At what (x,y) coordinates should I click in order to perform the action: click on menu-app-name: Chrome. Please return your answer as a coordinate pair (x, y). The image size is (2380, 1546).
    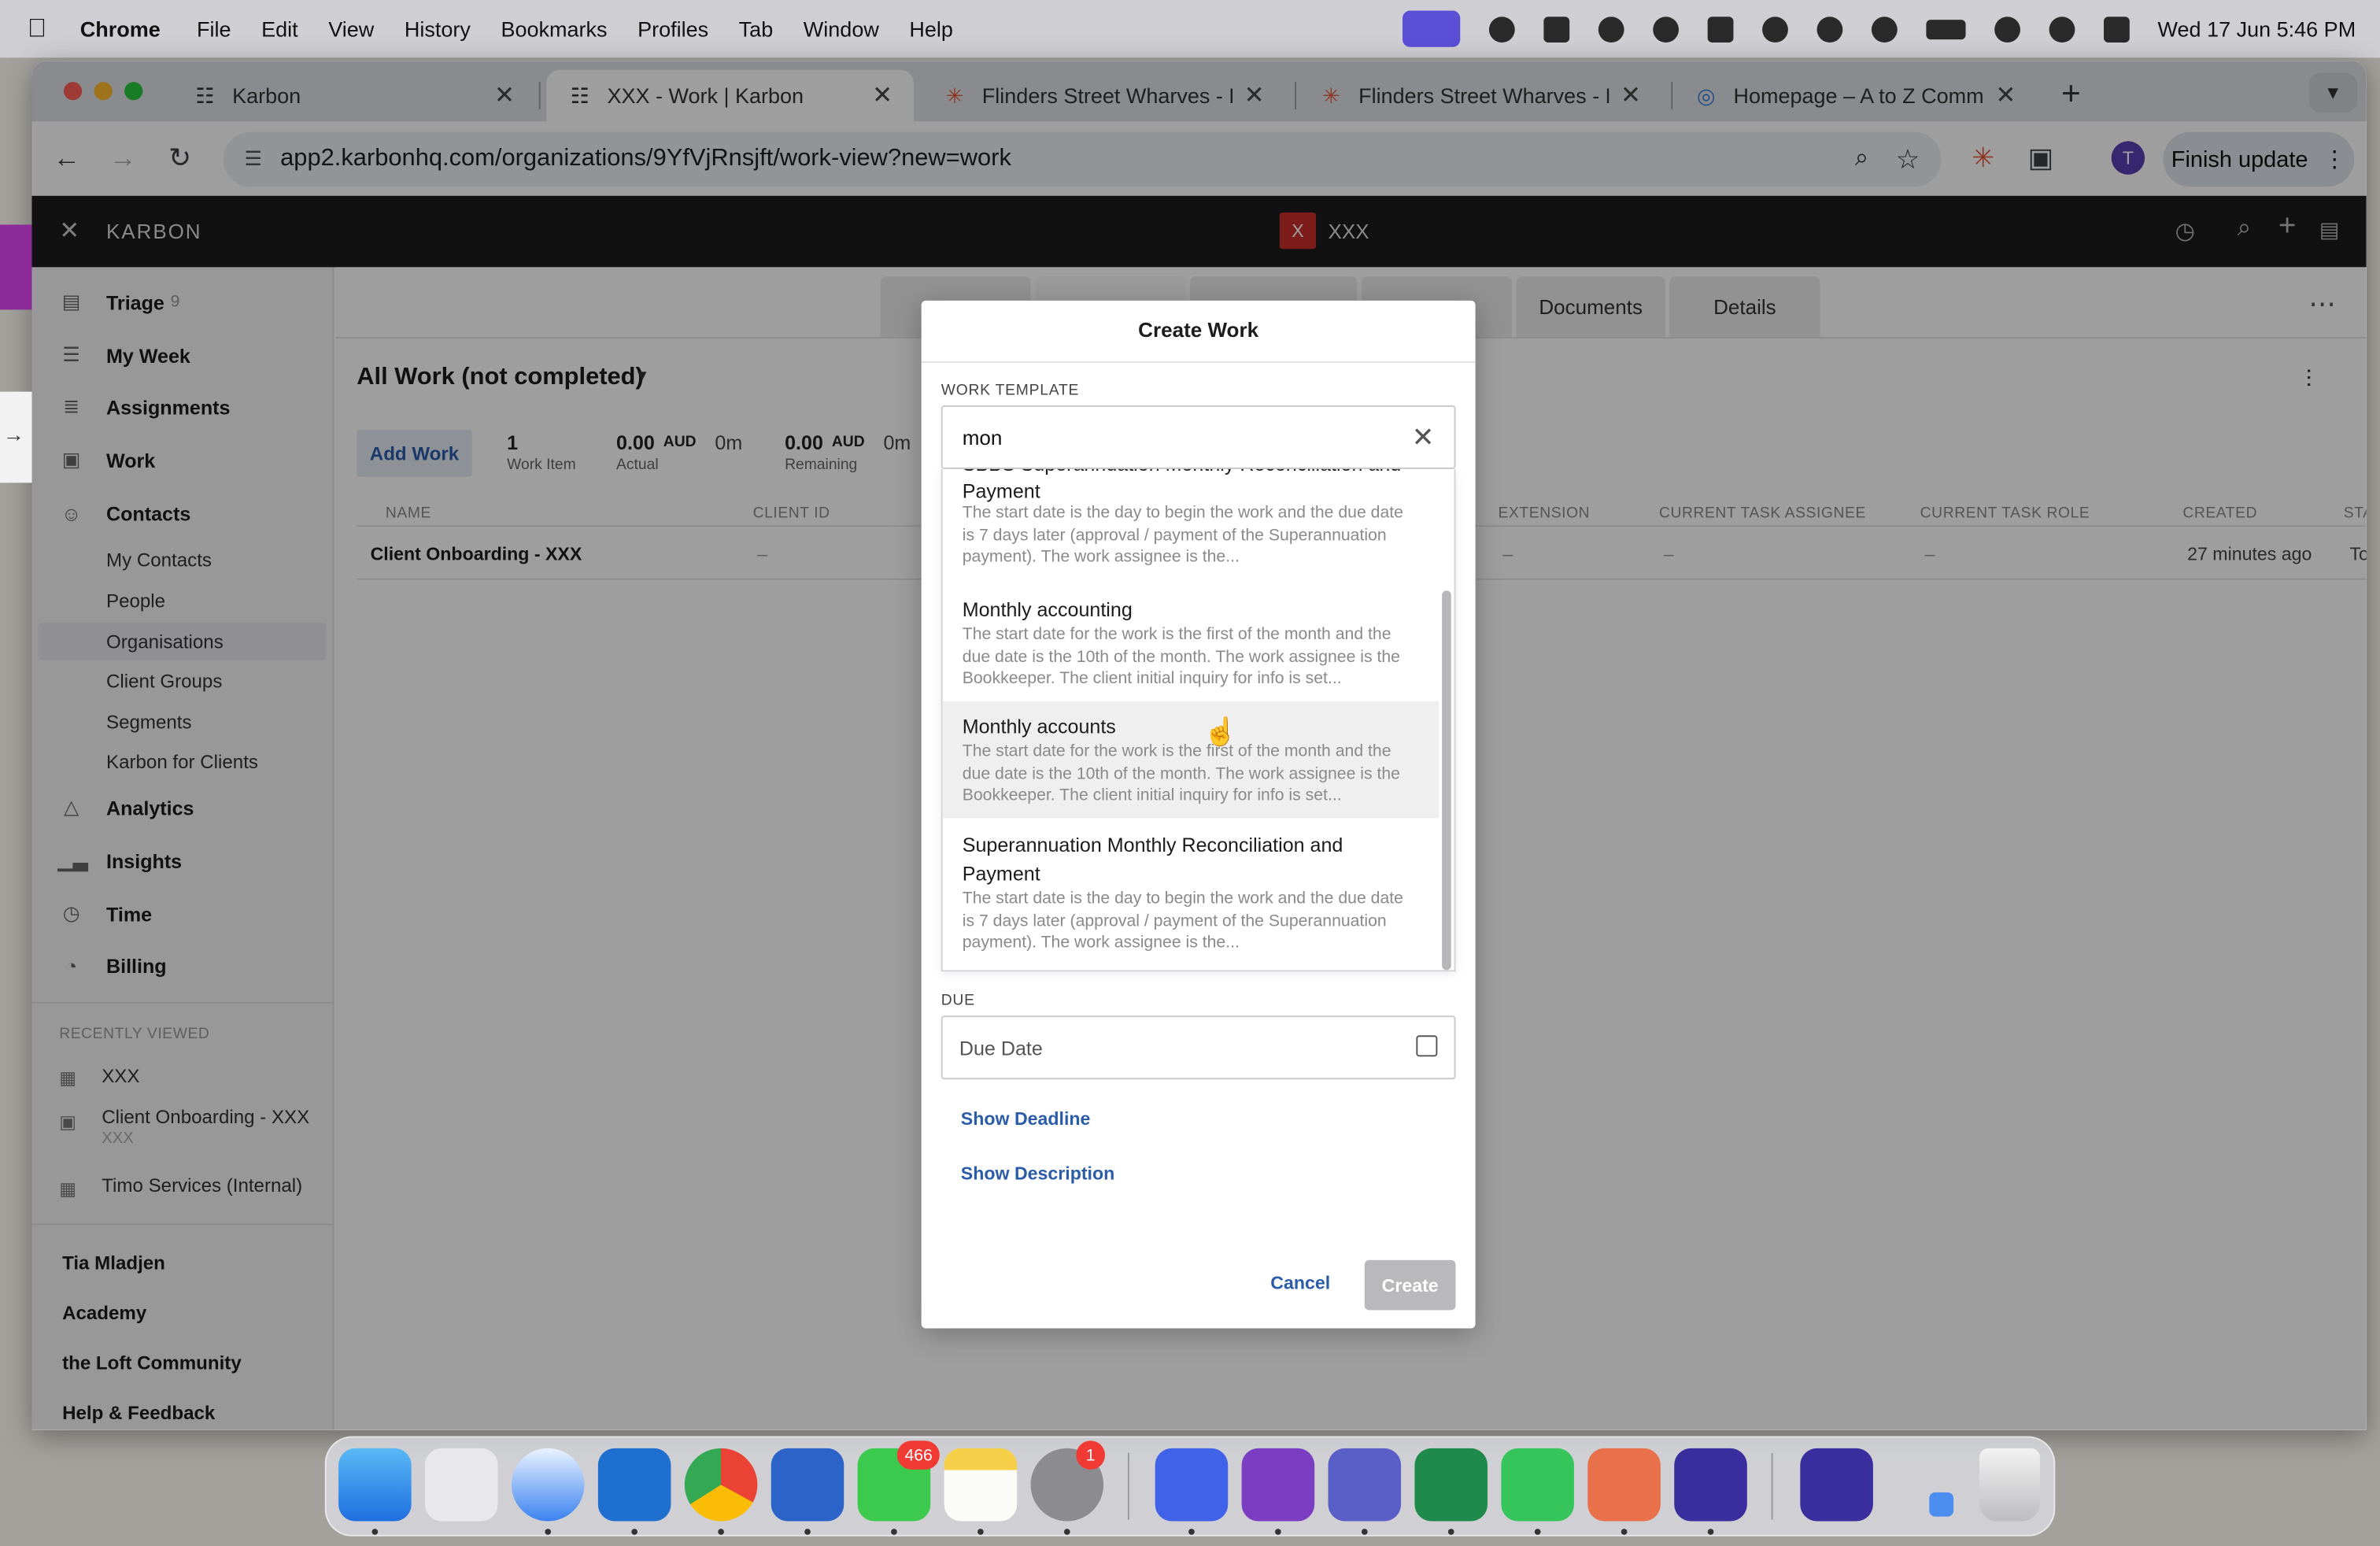
    Looking at the image, I should click on (120, 29).